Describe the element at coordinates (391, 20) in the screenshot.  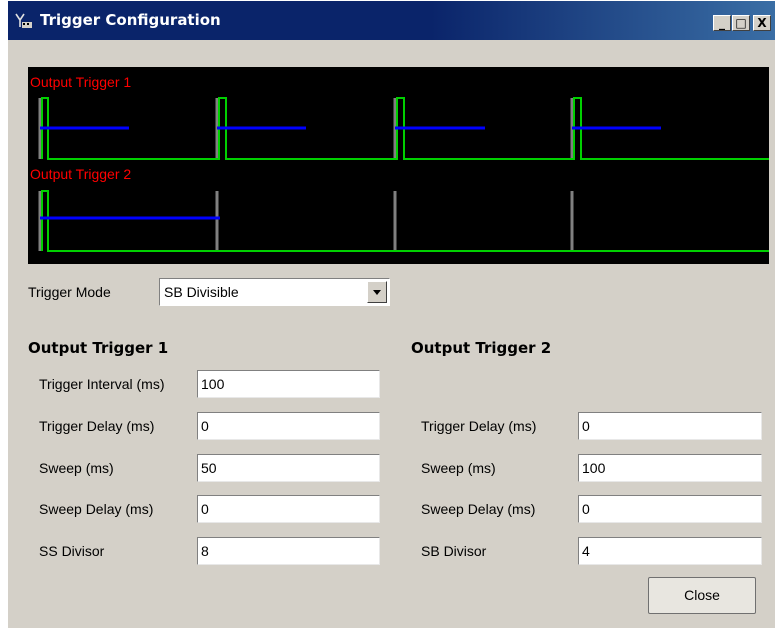
I see `title-bar: Trigger Configuration _ □ X` at that location.